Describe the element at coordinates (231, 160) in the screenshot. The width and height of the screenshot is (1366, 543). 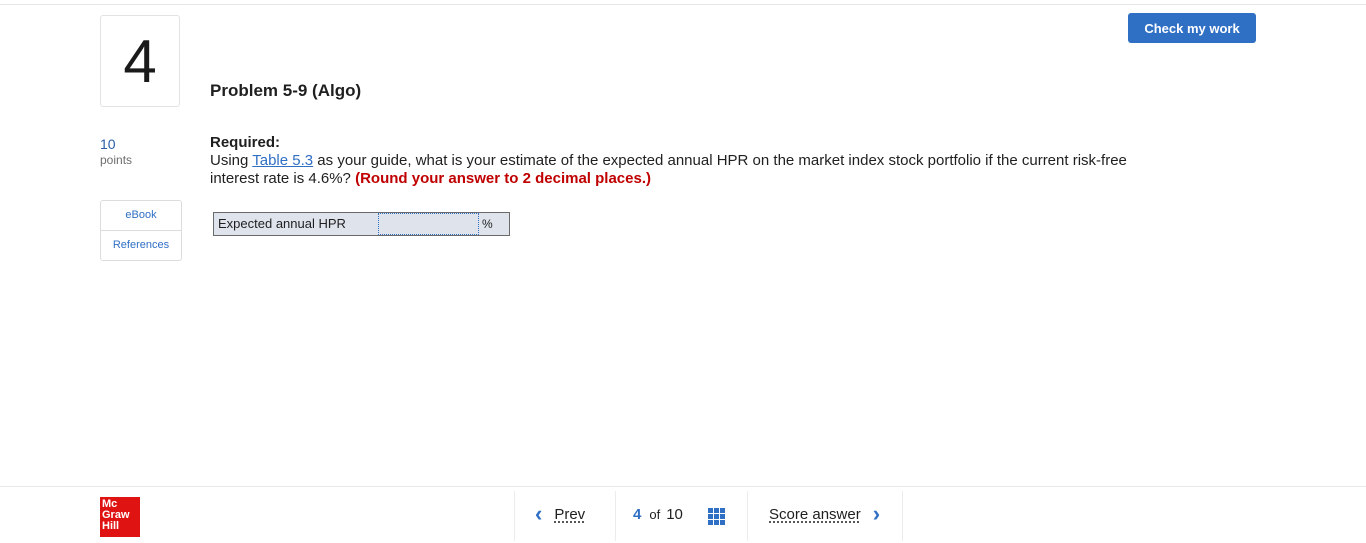
I see `question-text-start: Using` at that location.